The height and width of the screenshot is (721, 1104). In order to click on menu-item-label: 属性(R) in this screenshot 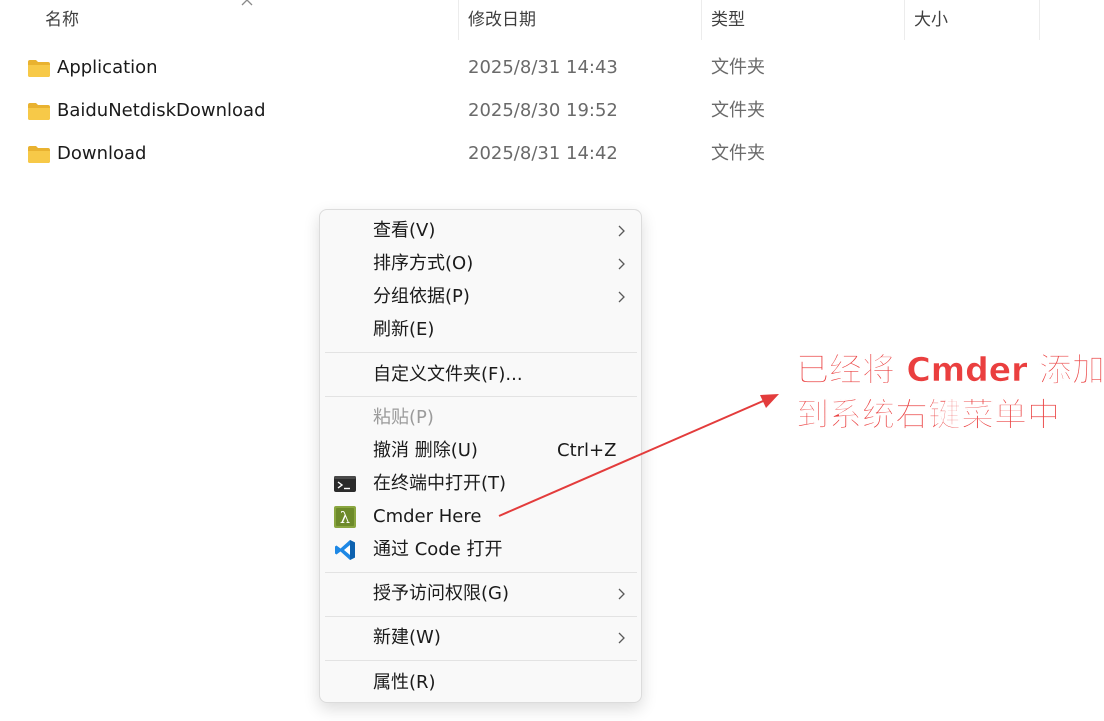, I will do `click(404, 682)`.